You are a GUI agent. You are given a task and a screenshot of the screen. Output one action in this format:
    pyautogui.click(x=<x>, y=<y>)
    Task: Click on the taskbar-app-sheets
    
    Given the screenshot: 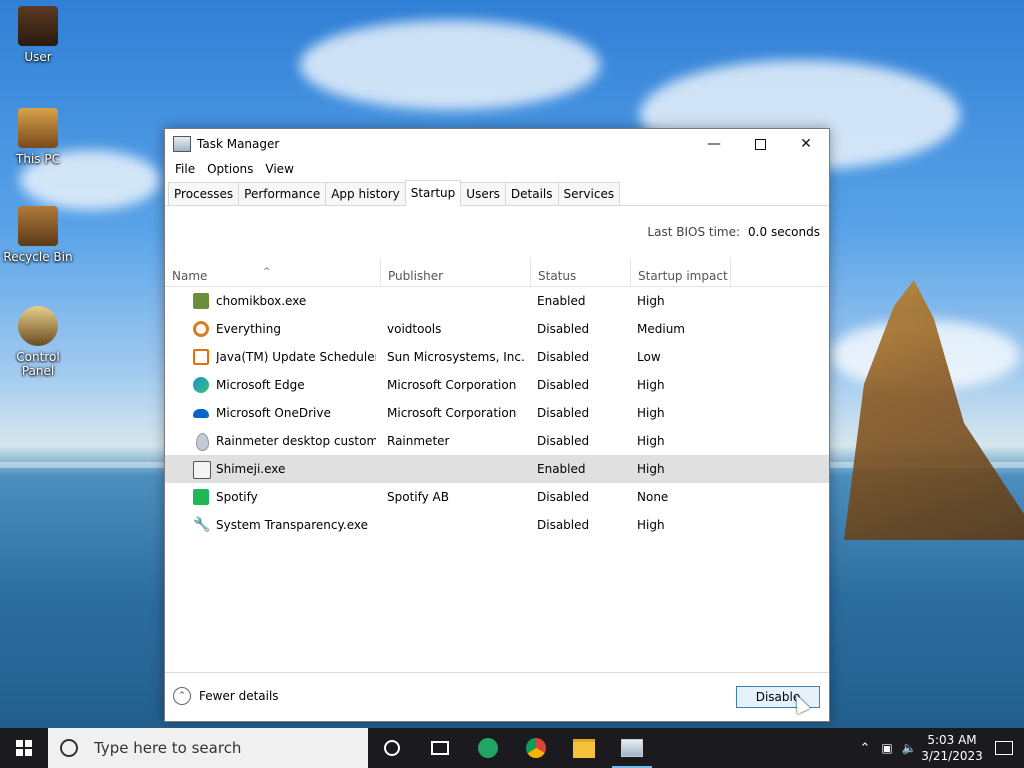 What is the action you would take?
    pyautogui.click(x=488, y=748)
    